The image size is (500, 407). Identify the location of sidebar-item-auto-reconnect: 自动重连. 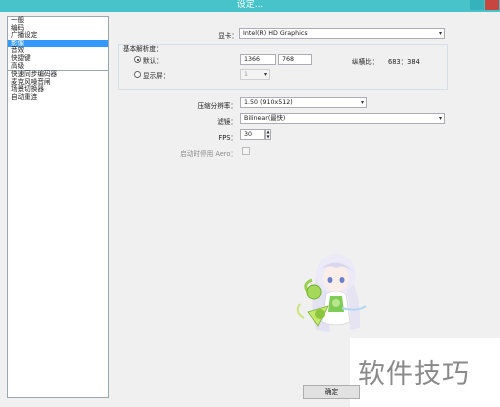
(58, 97).